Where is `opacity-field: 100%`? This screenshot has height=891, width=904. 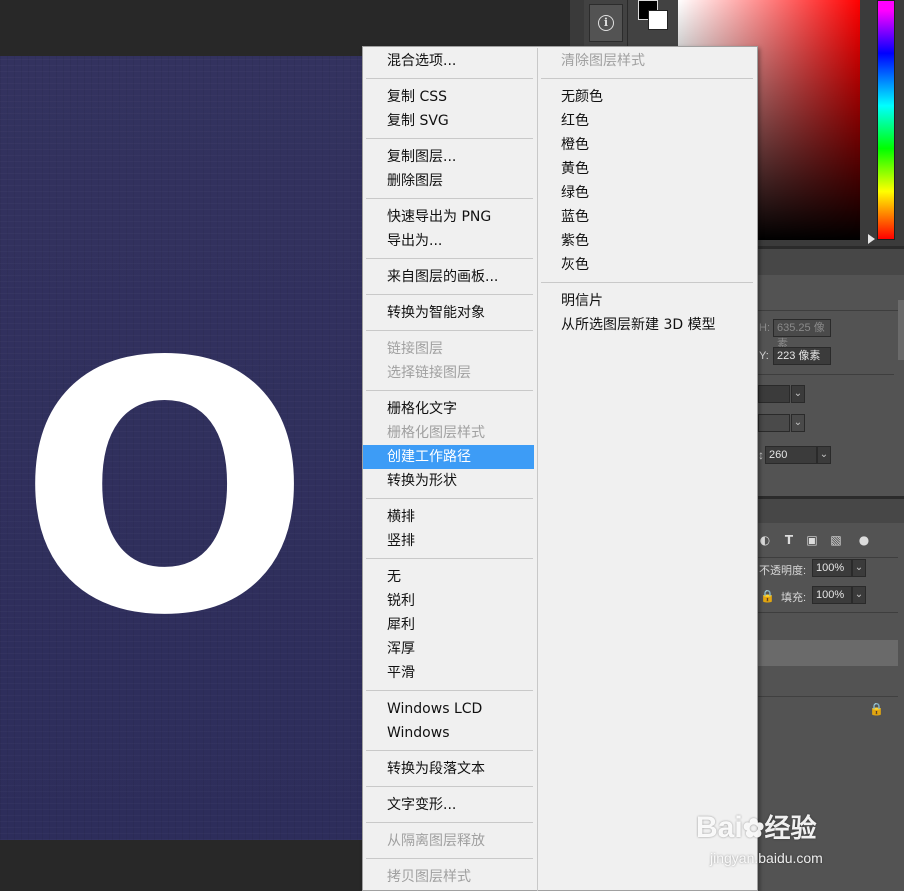 opacity-field: 100% is located at coordinates (832, 568).